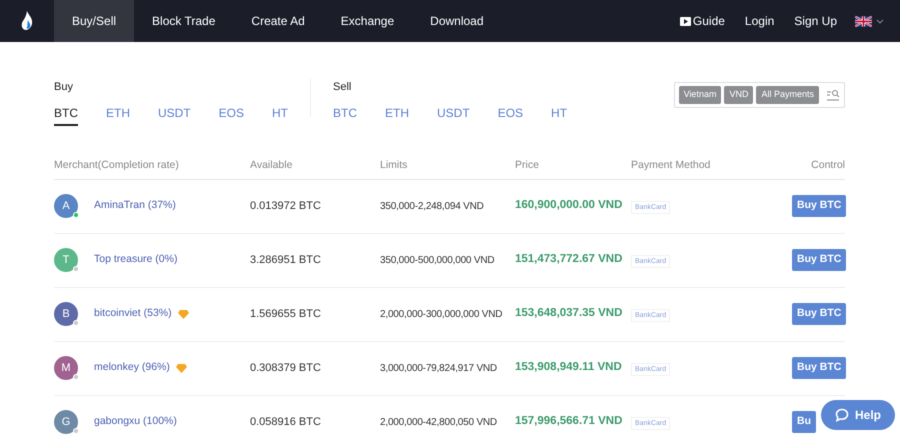 The image size is (900, 439). What do you see at coordinates (441, 314) in the screenshot?
I see `limits-range: 2,000,000-300,000,000 VND` at bounding box center [441, 314].